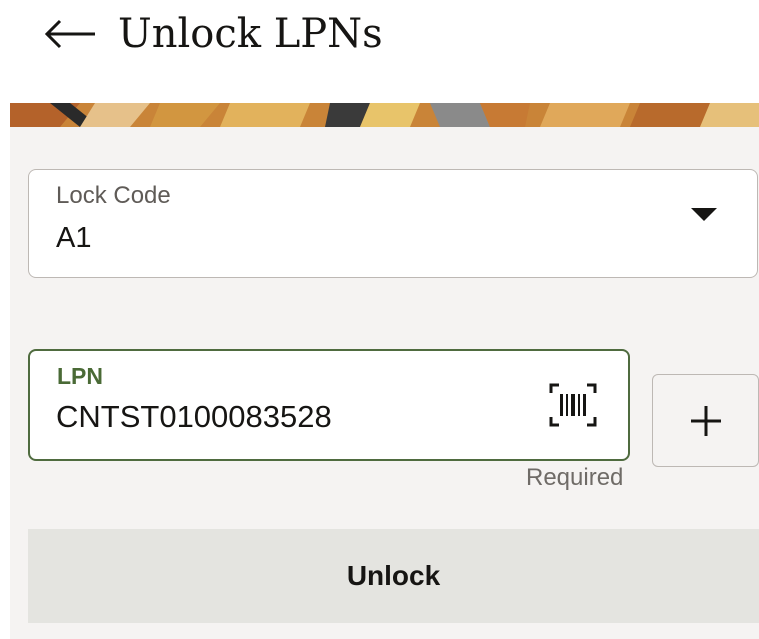  What do you see at coordinates (704, 214) in the screenshot?
I see `chevron-down-icon` at bounding box center [704, 214].